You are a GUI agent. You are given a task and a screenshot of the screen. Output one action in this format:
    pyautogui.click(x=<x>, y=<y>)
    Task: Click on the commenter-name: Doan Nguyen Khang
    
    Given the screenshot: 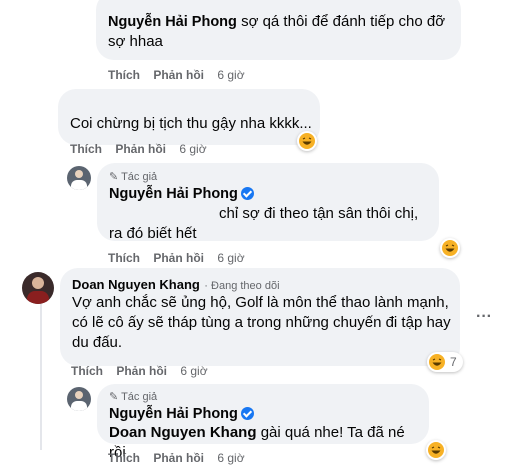 What is the action you would take?
    pyautogui.click(x=136, y=284)
    